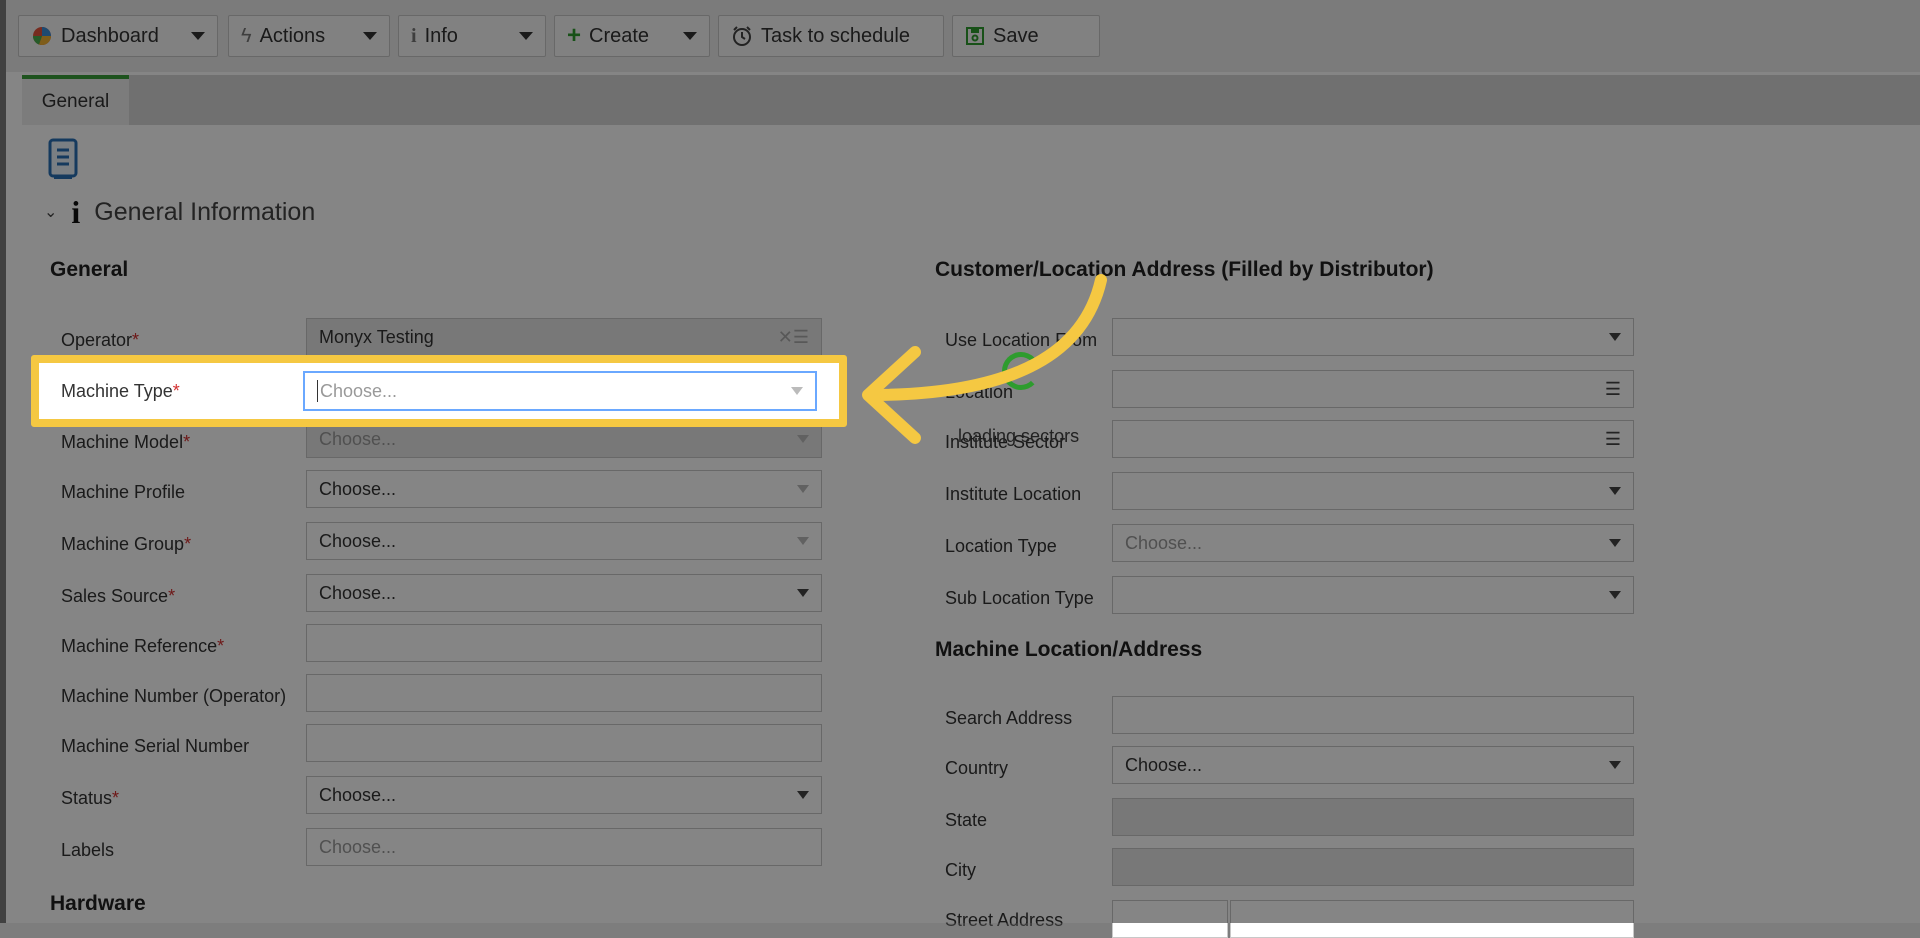 The height and width of the screenshot is (938, 1920). What do you see at coordinates (966, 820) in the screenshot?
I see `state-label: State` at bounding box center [966, 820].